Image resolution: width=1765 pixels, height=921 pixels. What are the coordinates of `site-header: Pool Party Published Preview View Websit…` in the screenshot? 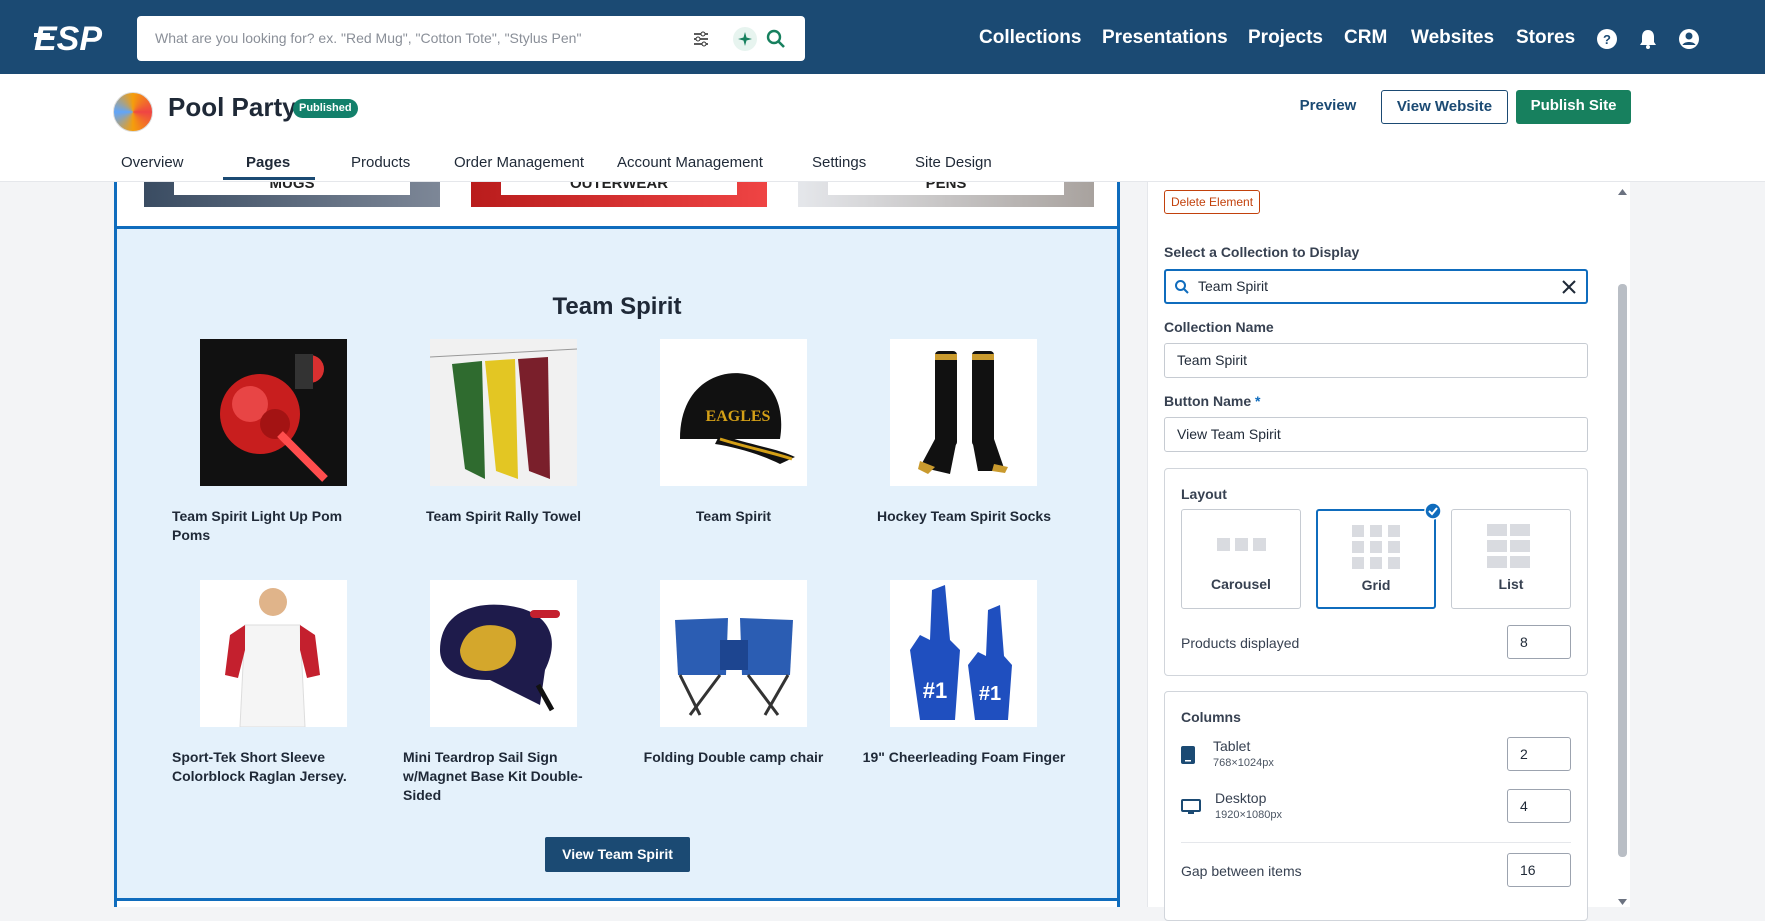 It's located at (882, 128).